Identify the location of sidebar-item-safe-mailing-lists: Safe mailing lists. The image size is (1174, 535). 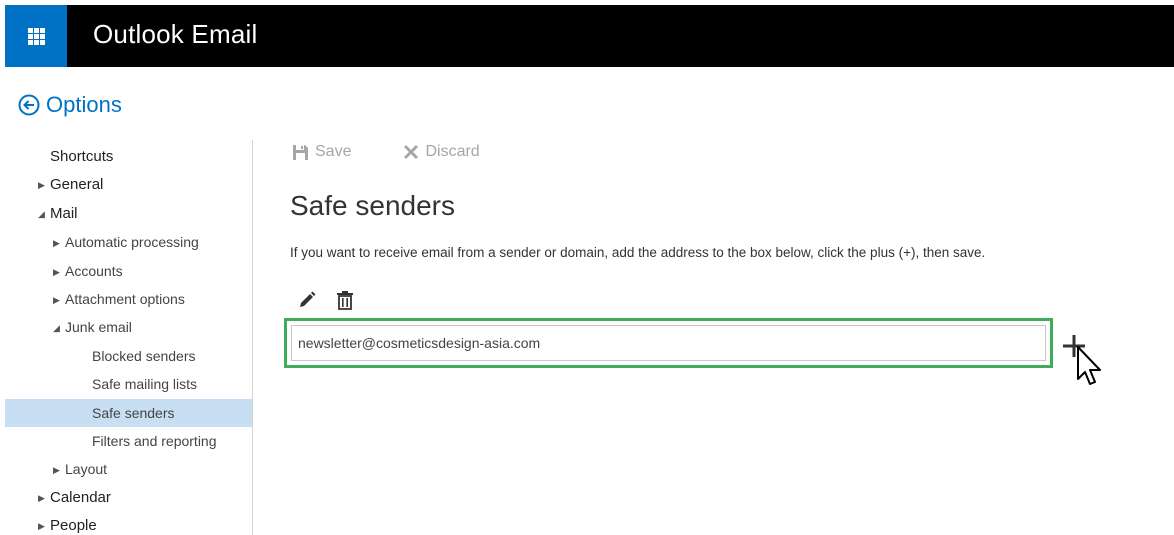
(128, 384).